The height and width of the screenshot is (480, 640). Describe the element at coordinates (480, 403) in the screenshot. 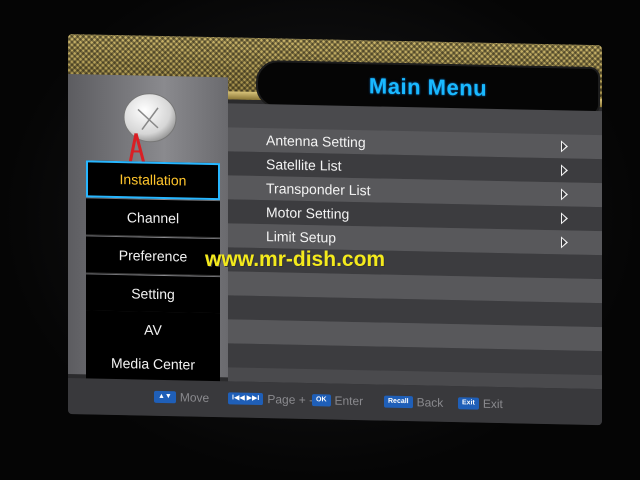

I see `hint-exit: Exit Exit` at that location.